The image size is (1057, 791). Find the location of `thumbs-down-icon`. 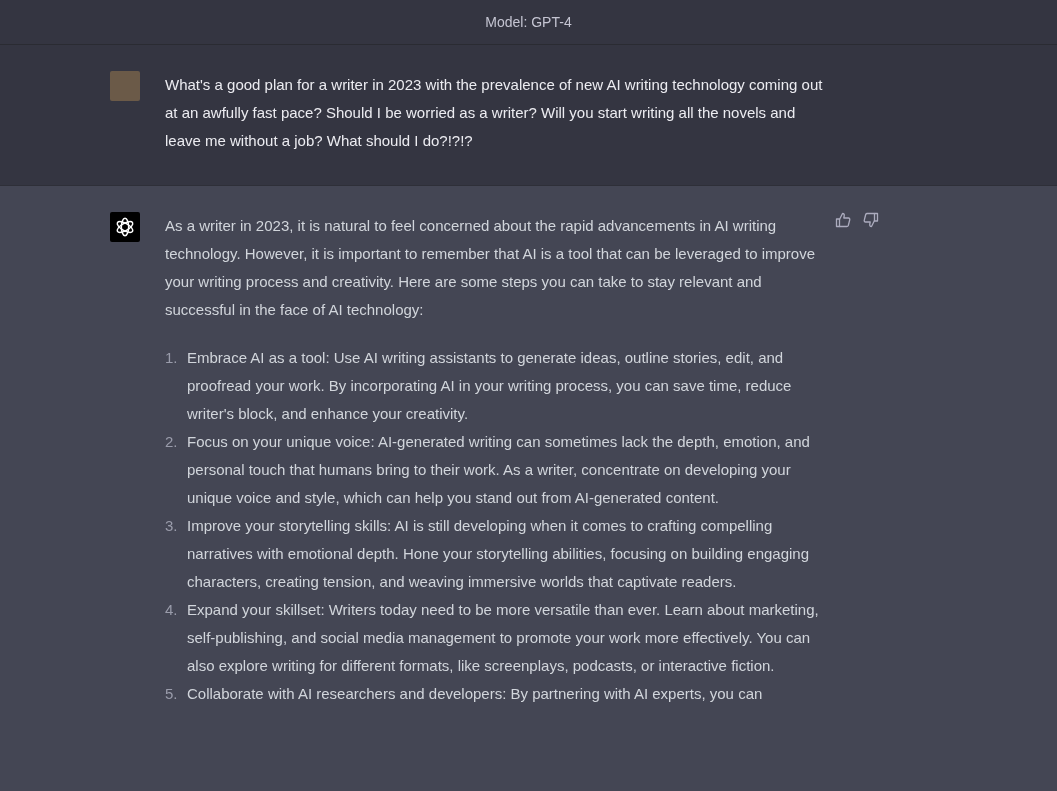

thumbs-down-icon is located at coordinates (871, 220).